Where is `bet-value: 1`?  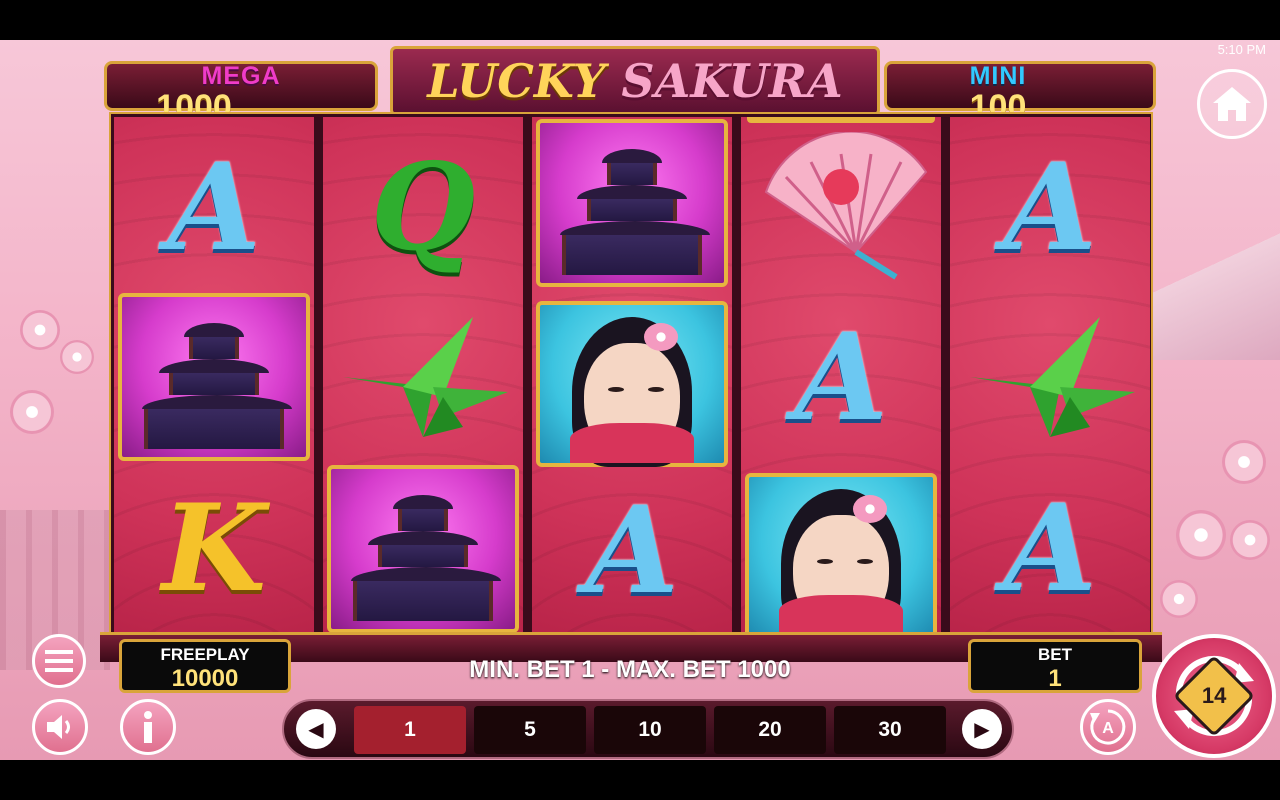
bet-value: 1 is located at coordinates (1055, 678).